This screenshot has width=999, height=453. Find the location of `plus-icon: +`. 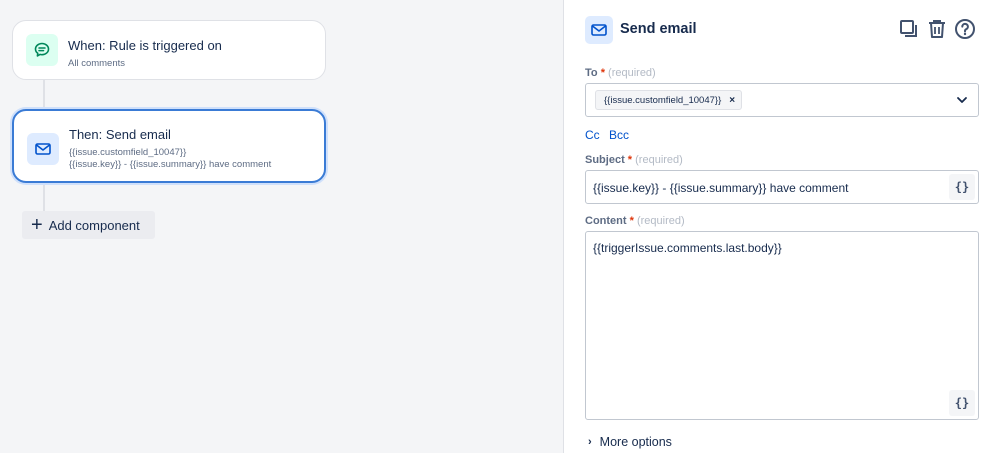

plus-icon: + is located at coordinates (37, 225).